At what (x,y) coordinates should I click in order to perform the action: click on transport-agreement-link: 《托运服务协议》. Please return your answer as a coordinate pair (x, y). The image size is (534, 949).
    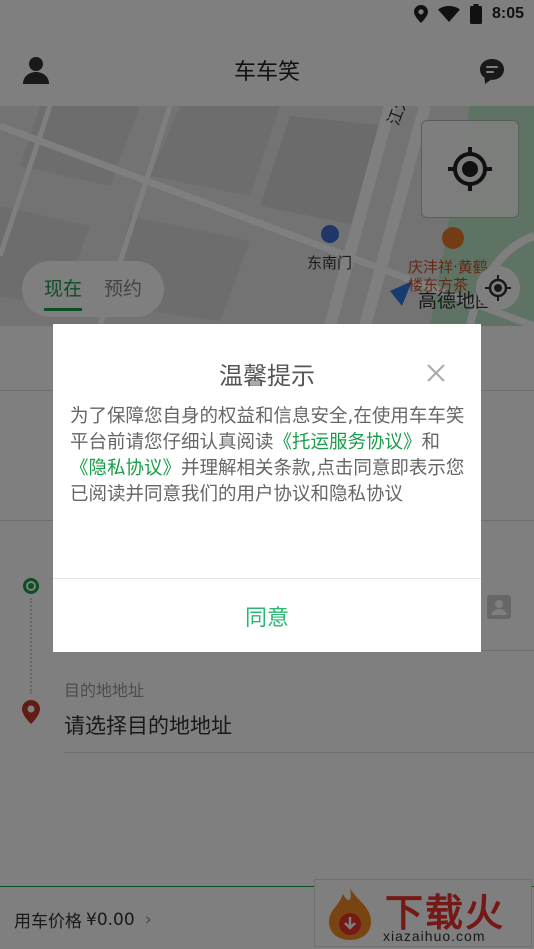
    Looking at the image, I should click on (348, 442).